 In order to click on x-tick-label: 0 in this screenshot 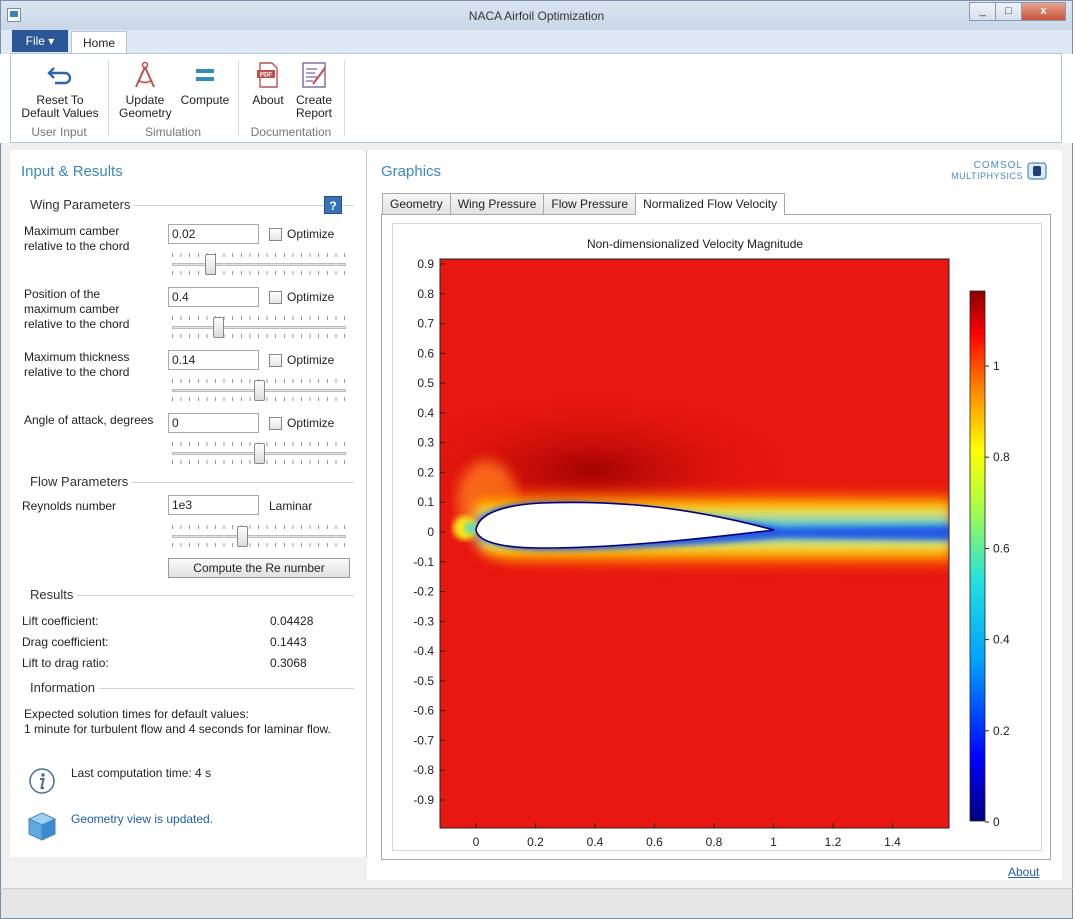, I will do `click(476, 842)`.